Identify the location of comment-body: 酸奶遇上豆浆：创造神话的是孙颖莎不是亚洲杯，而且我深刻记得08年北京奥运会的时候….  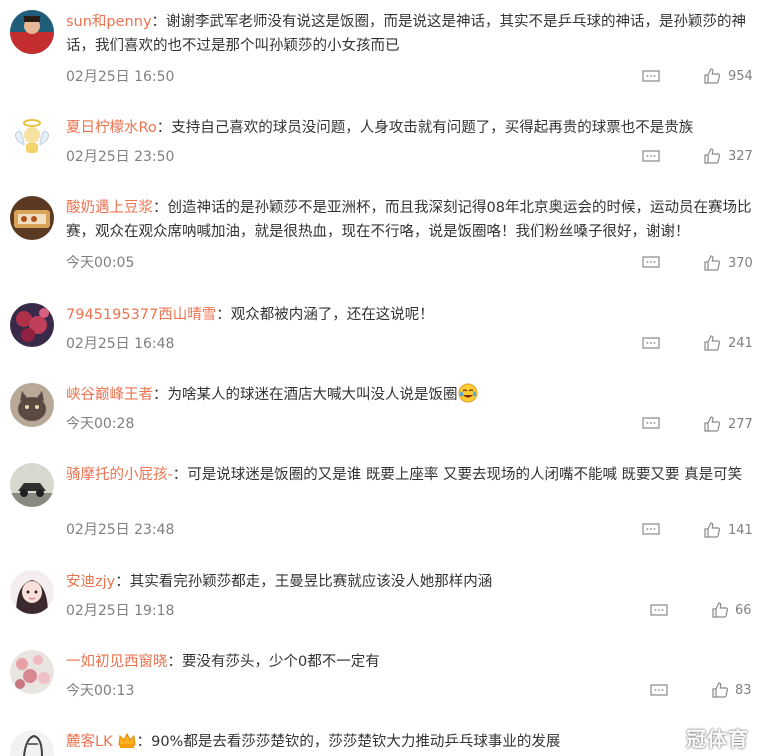
(409, 220).